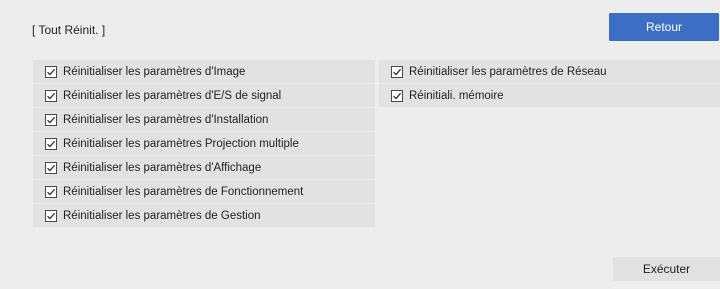 This screenshot has height=289, width=720. What do you see at coordinates (162, 167) in the screenshot?
I see `option-label: Réinitialiser les paramètres d'Affichage` at bounding box center [162, 167].